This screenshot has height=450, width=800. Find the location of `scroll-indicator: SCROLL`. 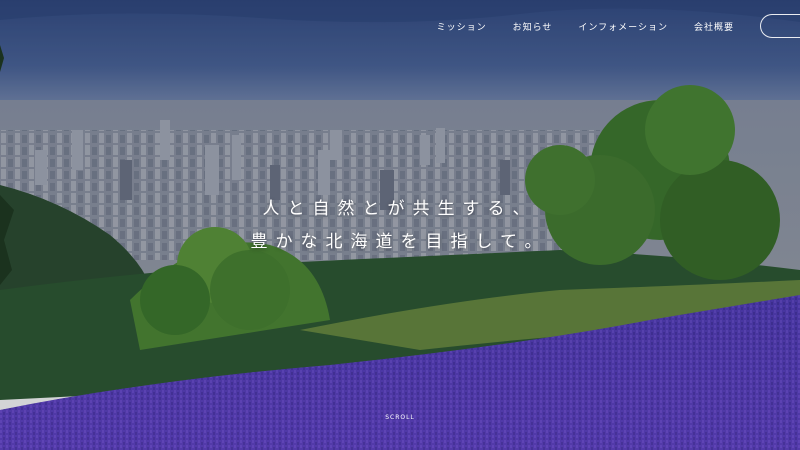

scroll-indicator: SCROLL is located at coordinates (400, 417).